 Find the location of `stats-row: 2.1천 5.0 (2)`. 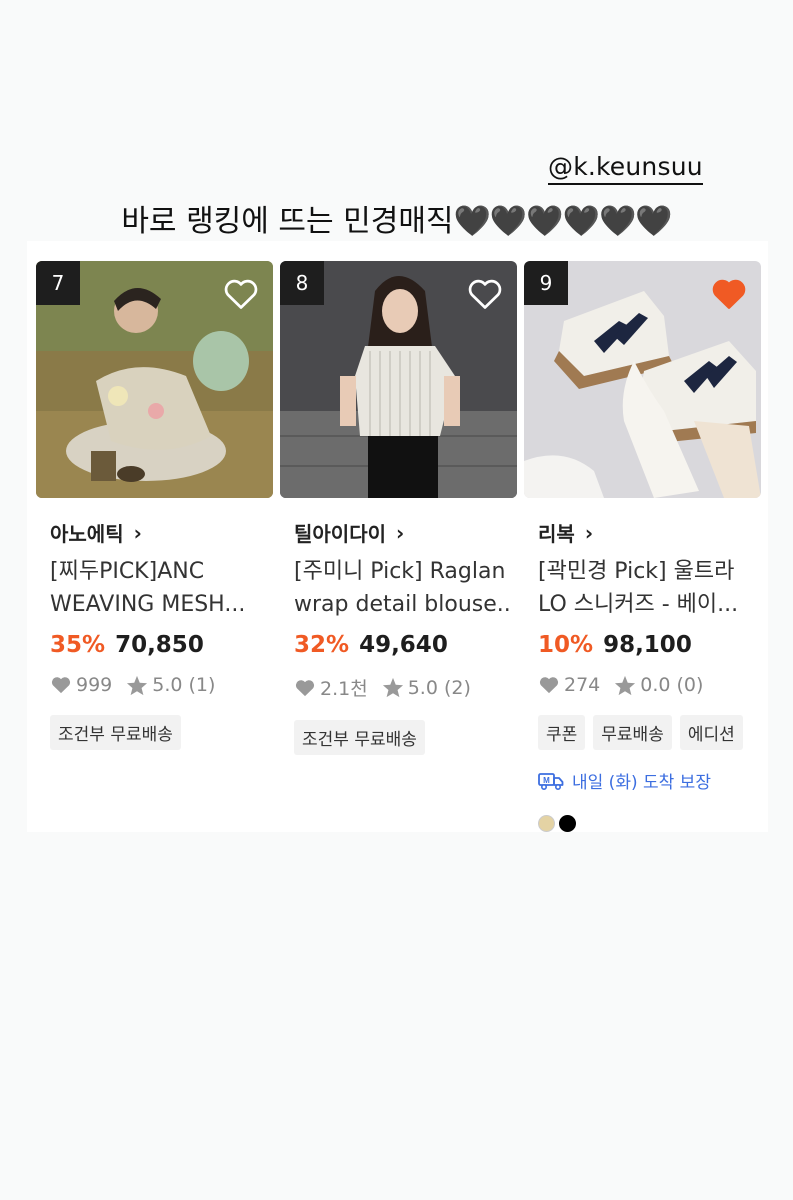

stats-row: 2.1천 5.0 (2) is located at coordinates (398, 687).